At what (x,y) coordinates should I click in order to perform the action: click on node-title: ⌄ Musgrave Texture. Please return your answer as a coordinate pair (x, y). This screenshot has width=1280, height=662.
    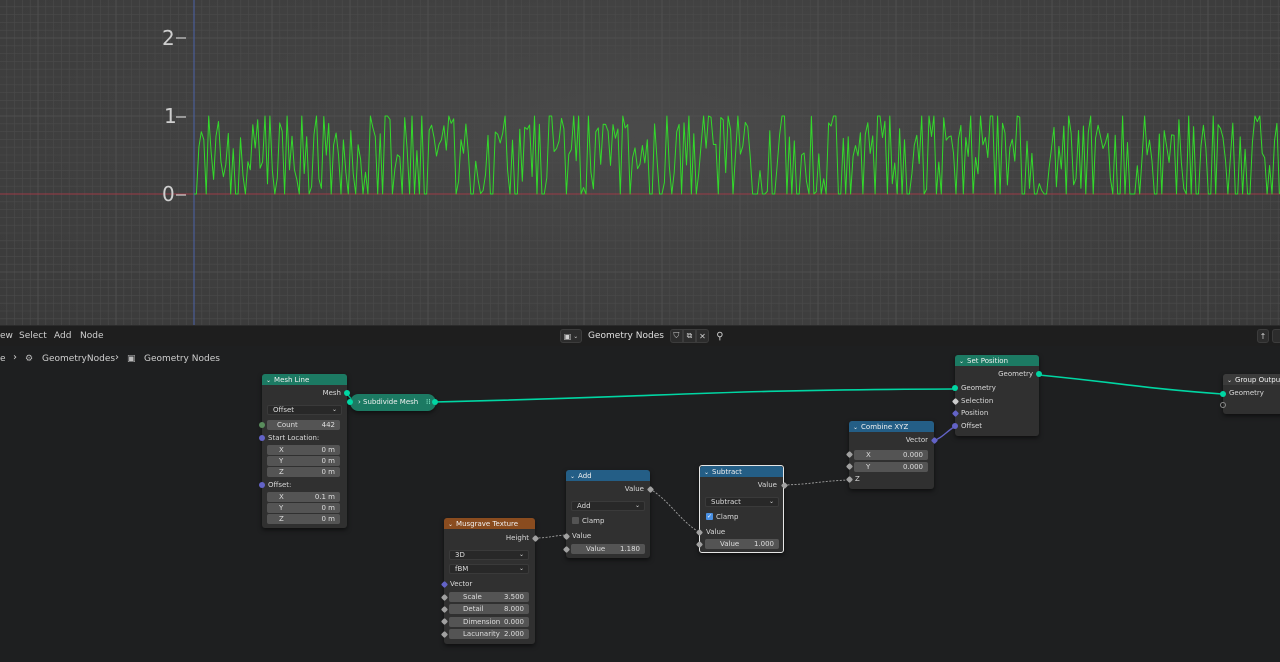
    Looking at the image, I should click on (489, 523).